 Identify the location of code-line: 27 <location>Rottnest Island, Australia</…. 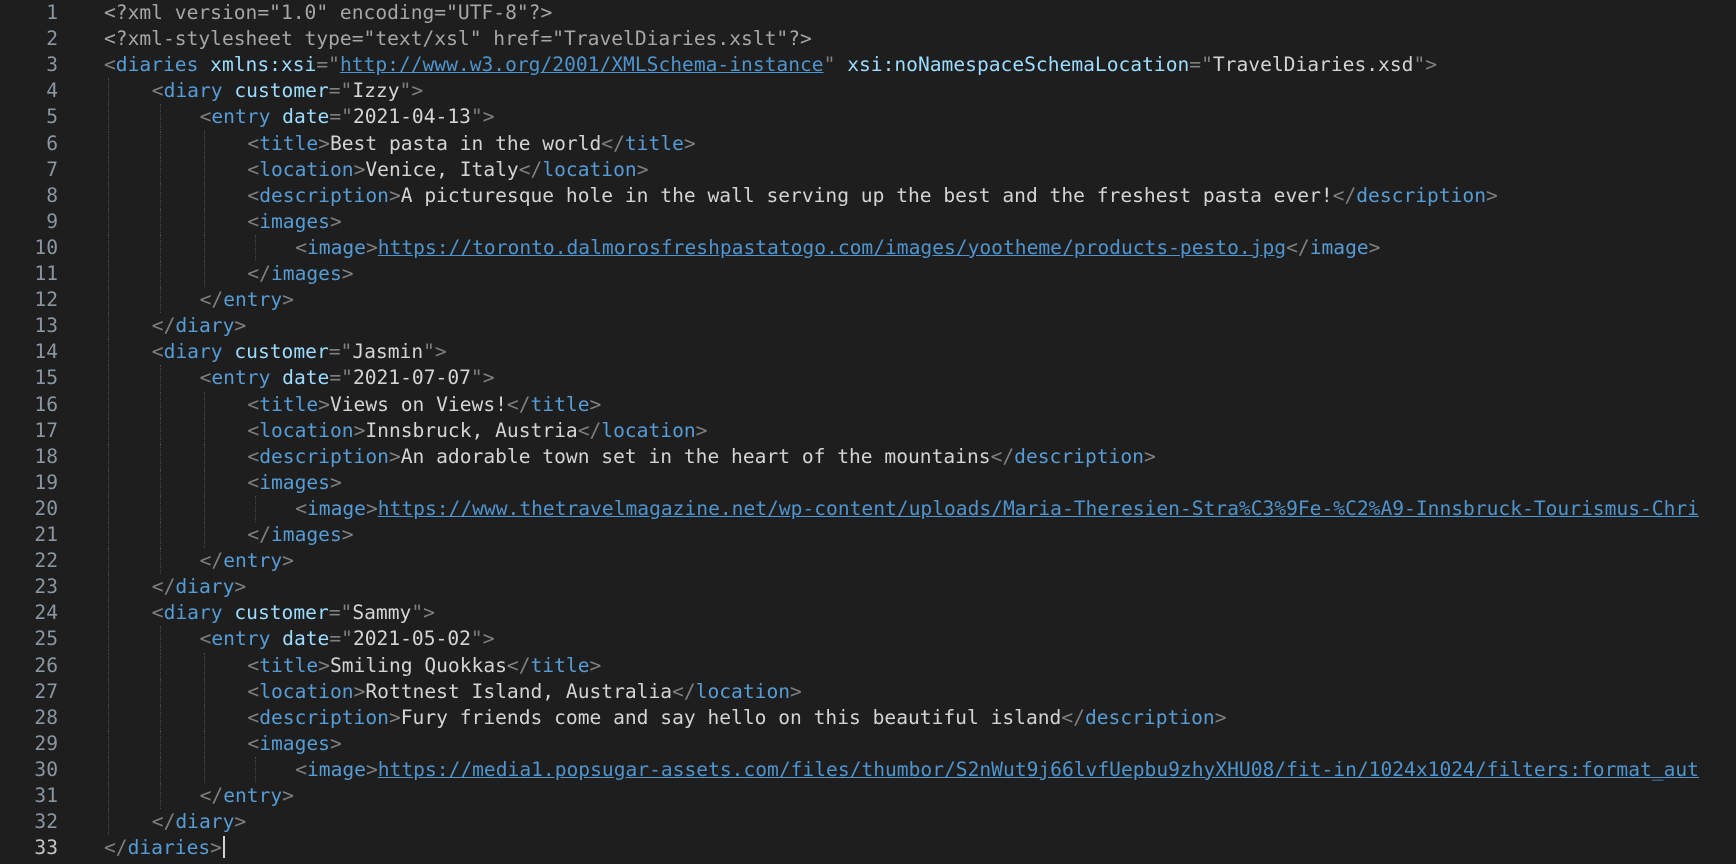
(868, 691).